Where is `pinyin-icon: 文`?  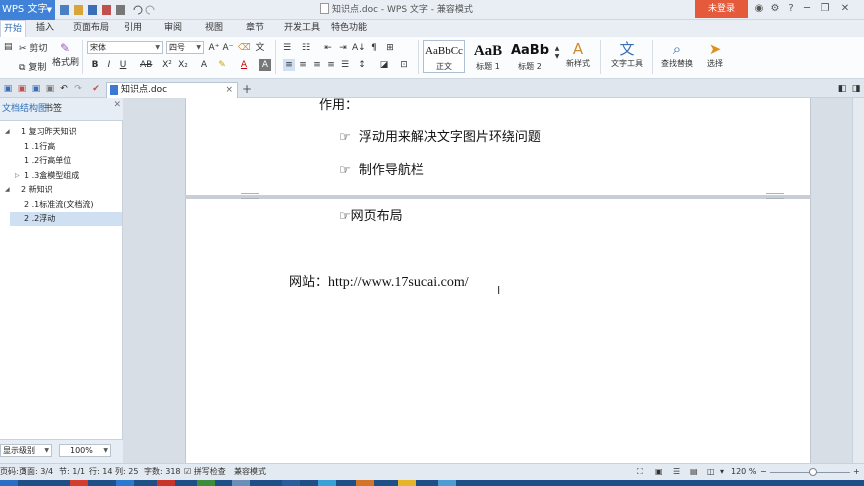
pinyin-icon: 文 is located at coordinates (260, 48).